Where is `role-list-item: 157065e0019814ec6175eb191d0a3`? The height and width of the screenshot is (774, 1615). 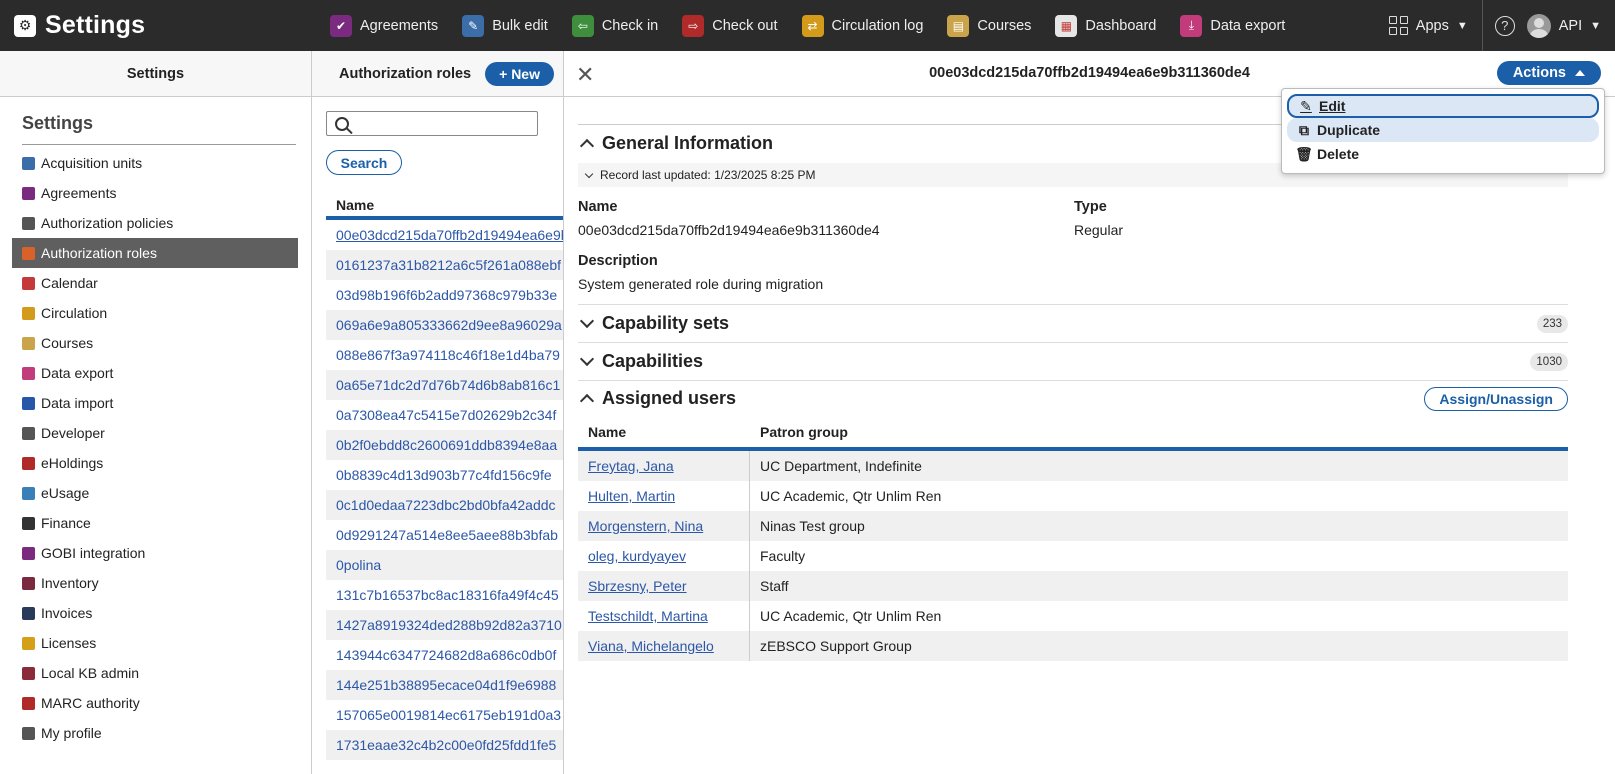 role-list-item: 157065e0019814ec6175eb191d0a3 is located at coordinates (444, 715).